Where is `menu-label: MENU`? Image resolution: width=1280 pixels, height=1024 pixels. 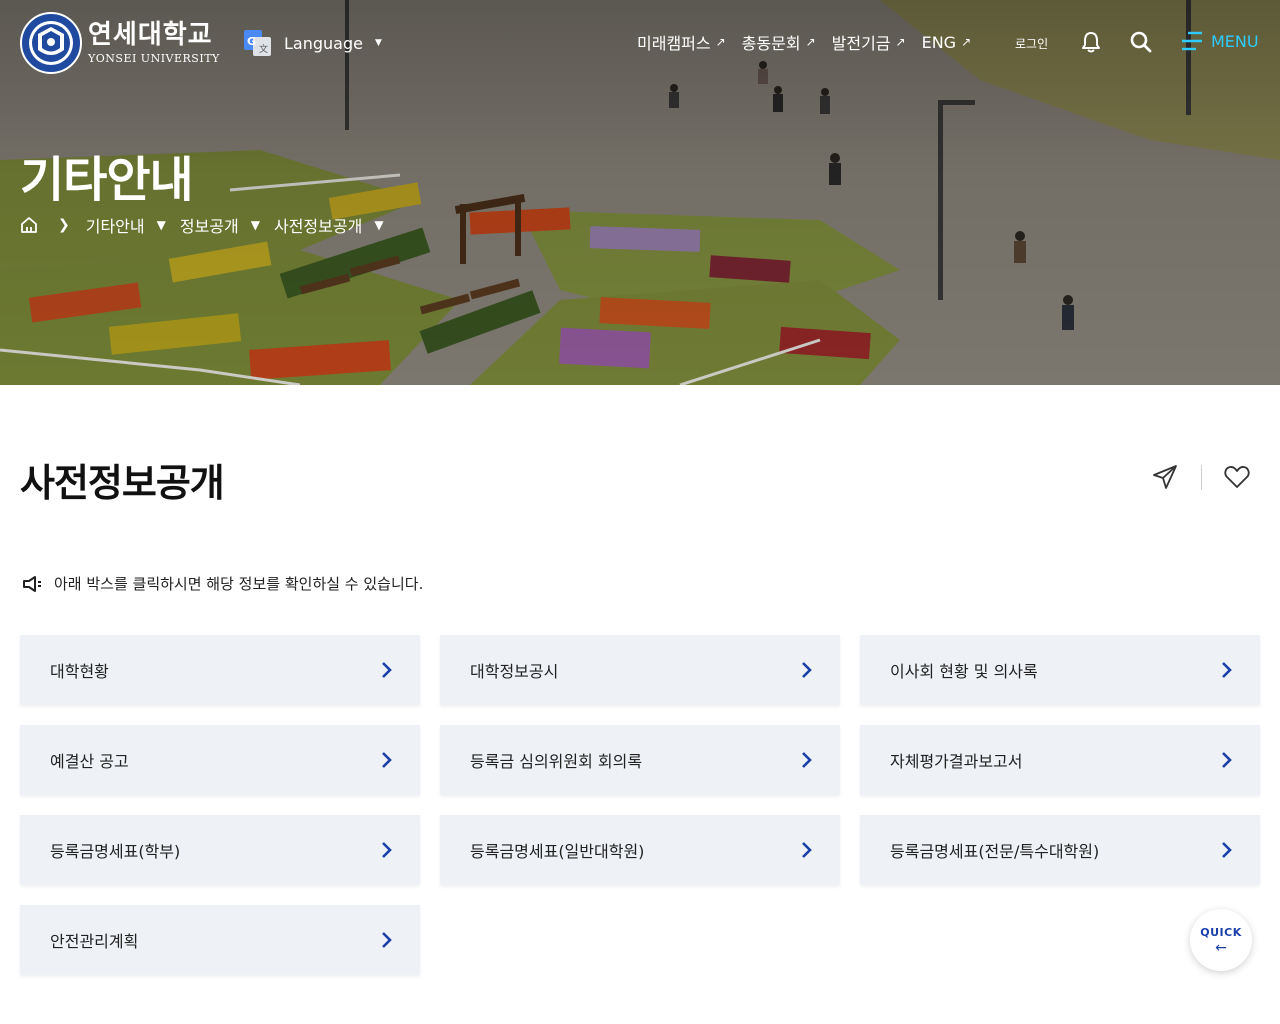 menu-label: MENU is located at coordinates (1235, 41).